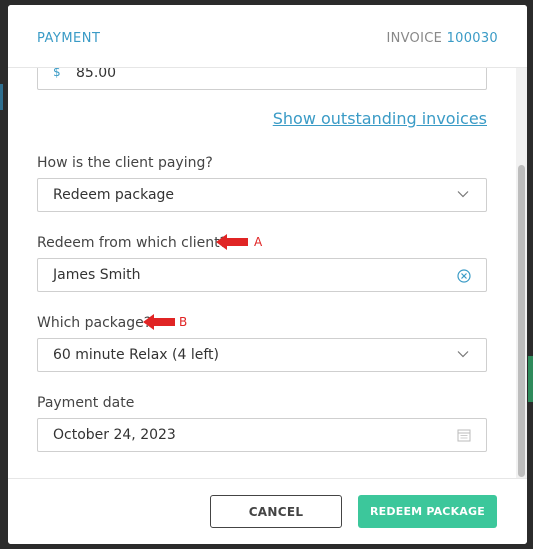  Describe the element at coordinates (96, 74) in the screenshot. I see `amount-value: 85.00` at that location.